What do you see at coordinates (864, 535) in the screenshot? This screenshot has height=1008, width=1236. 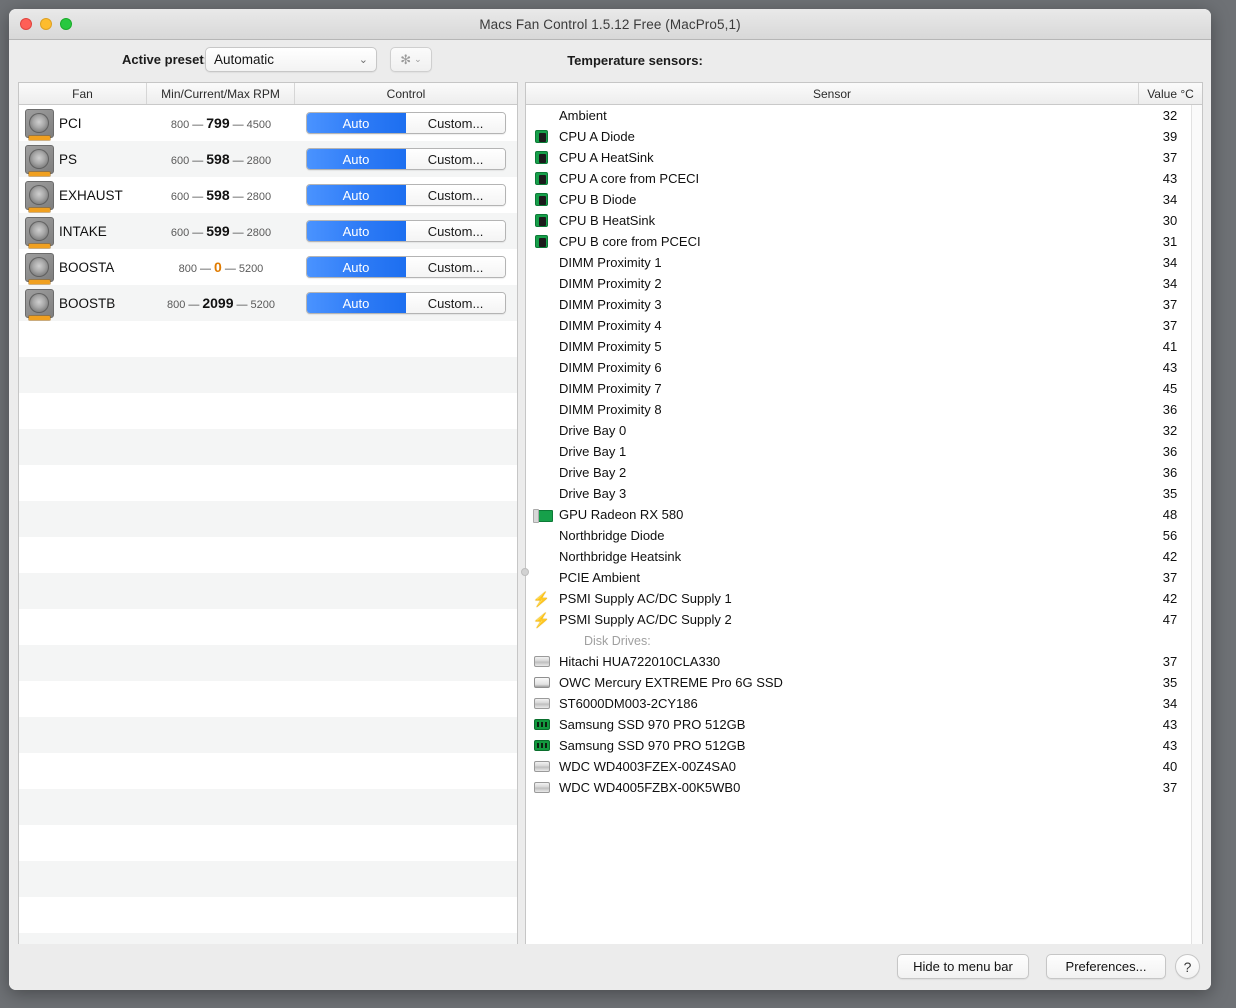 I see `sensor-row: Northbridge Diode 56` at bounding box center [864, 535].